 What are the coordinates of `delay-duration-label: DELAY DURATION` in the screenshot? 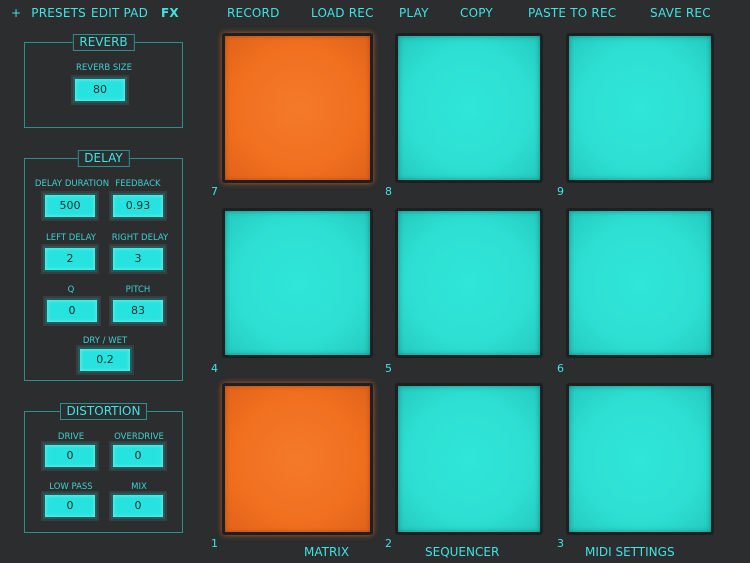 It's located at (72, 184).